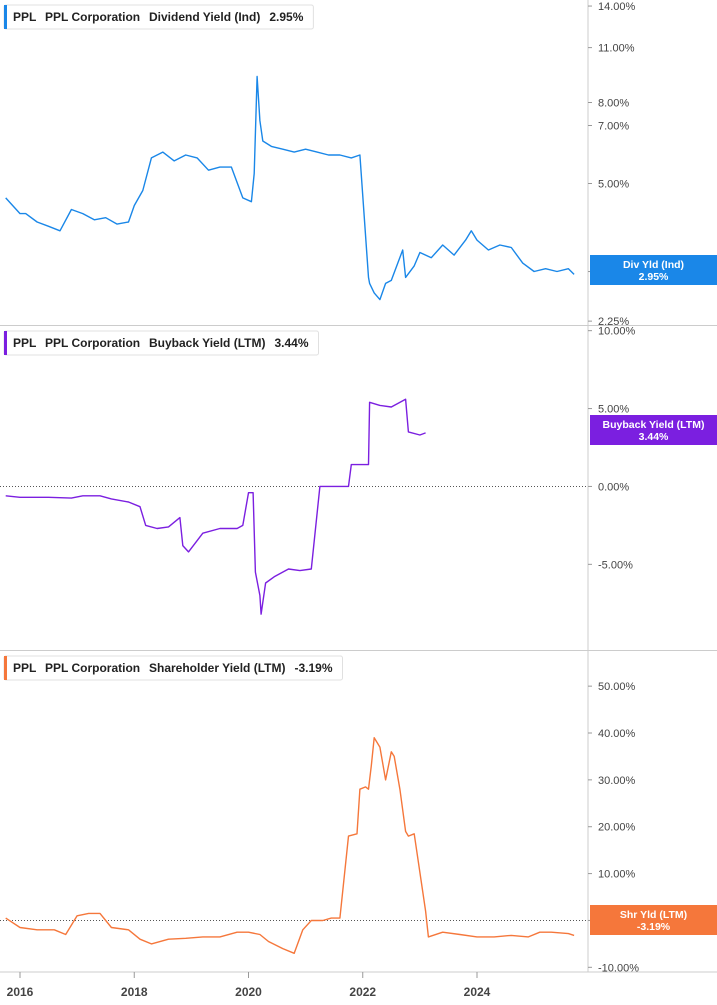 The image size is (717, 1005). I want to click on value-tag-label: Shr Yld (LTM), so click(653, 915).